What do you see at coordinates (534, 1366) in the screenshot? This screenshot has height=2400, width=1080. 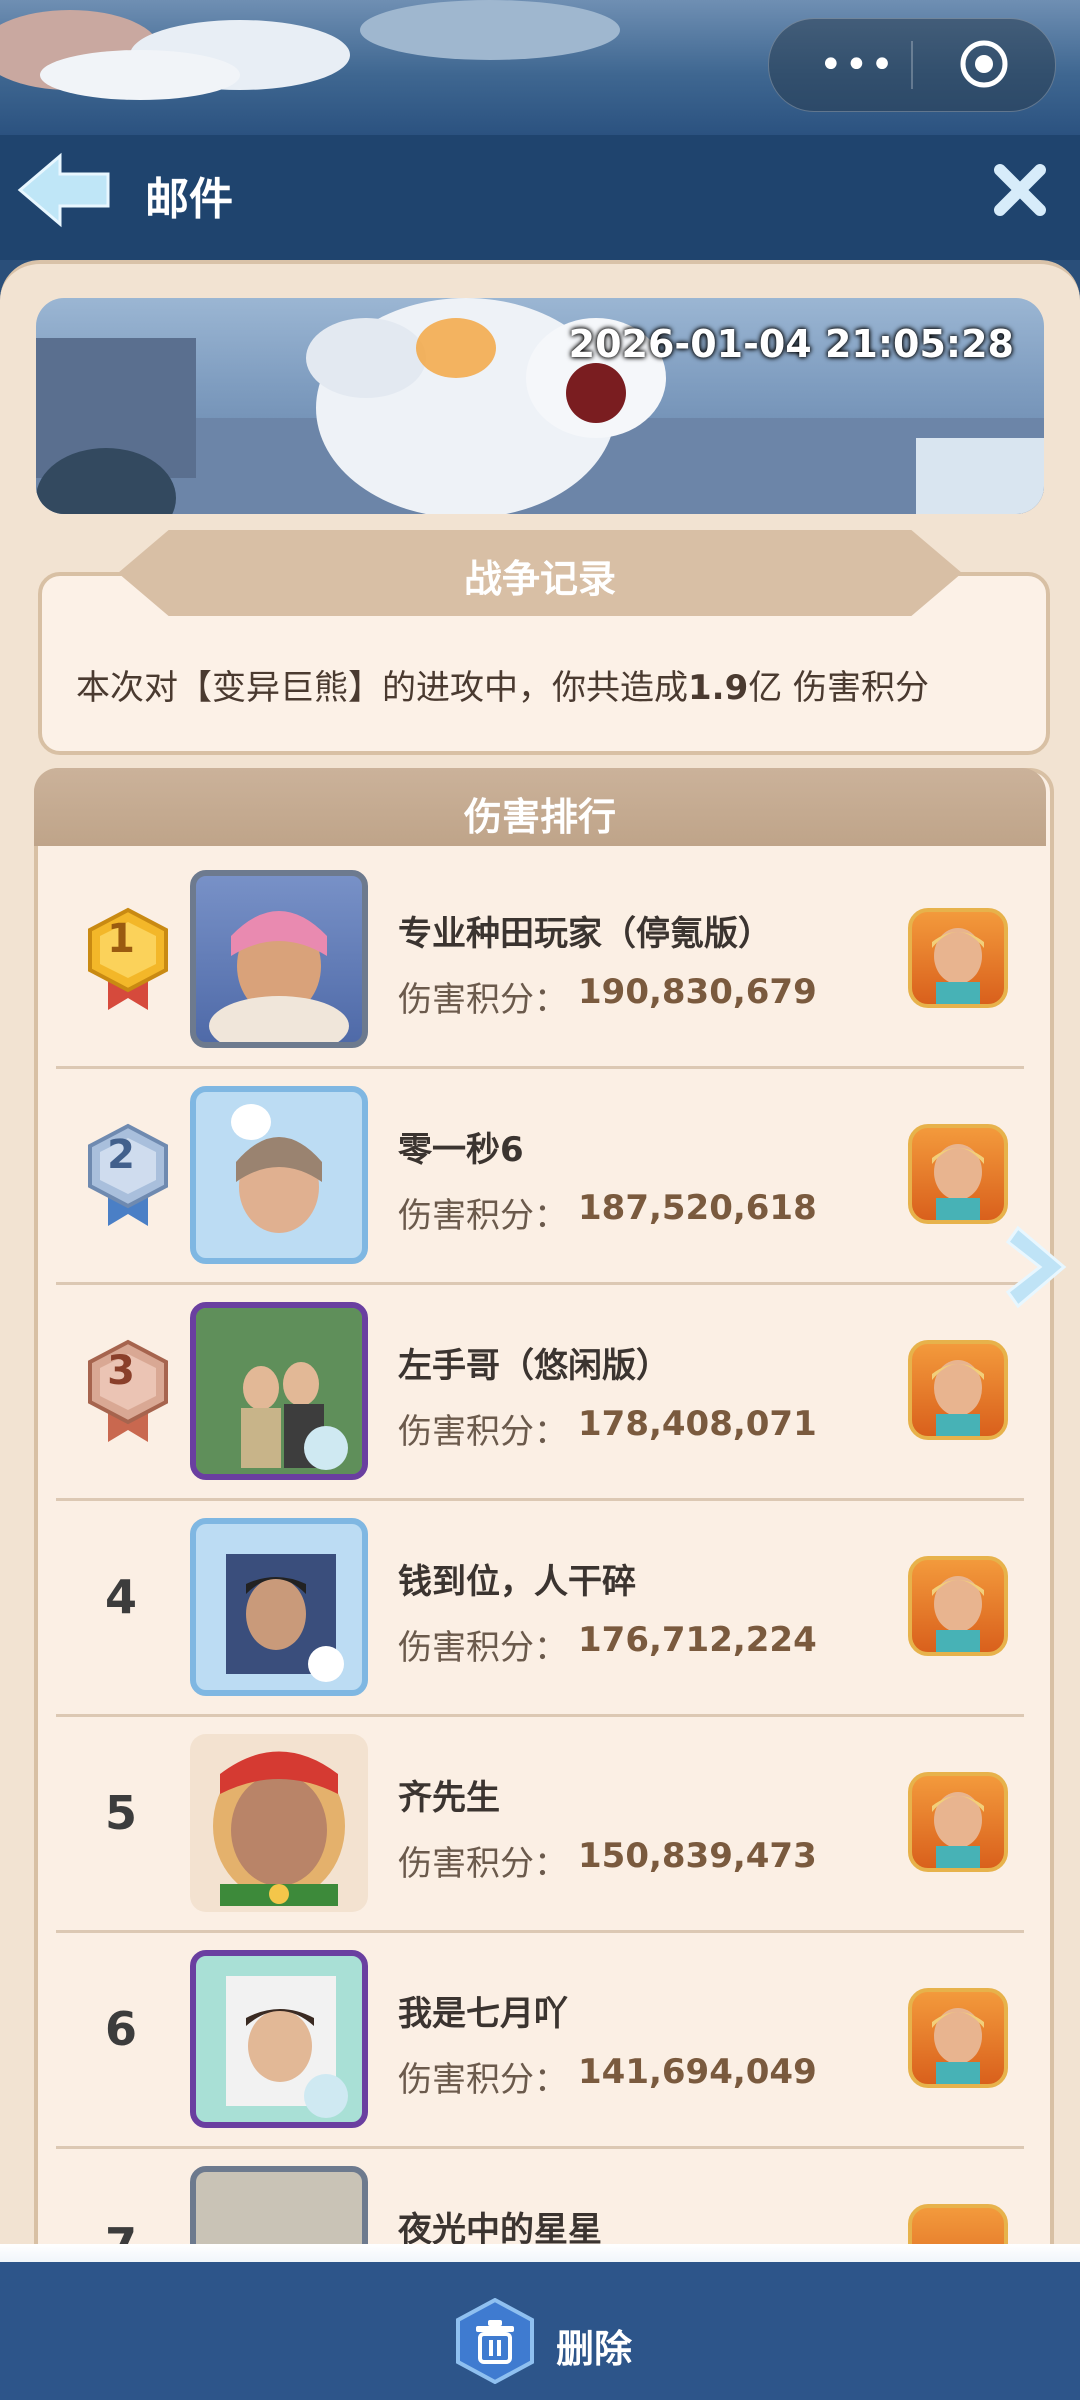 I see `player-name: 左手哥（悠闲版）` at bounding box center [534, 1366].